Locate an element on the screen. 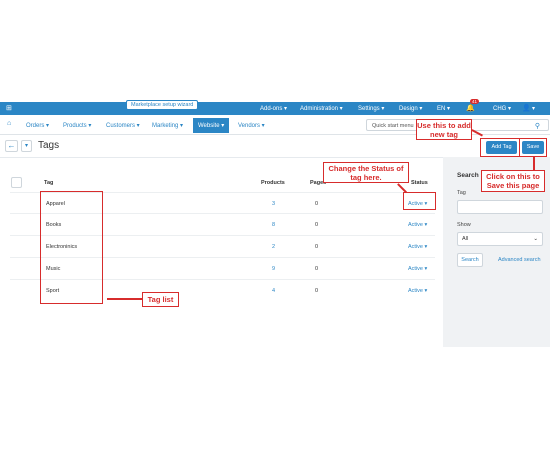 The image size is (550, 450). sidebar-title: Search is located at coordinates (468, 175).